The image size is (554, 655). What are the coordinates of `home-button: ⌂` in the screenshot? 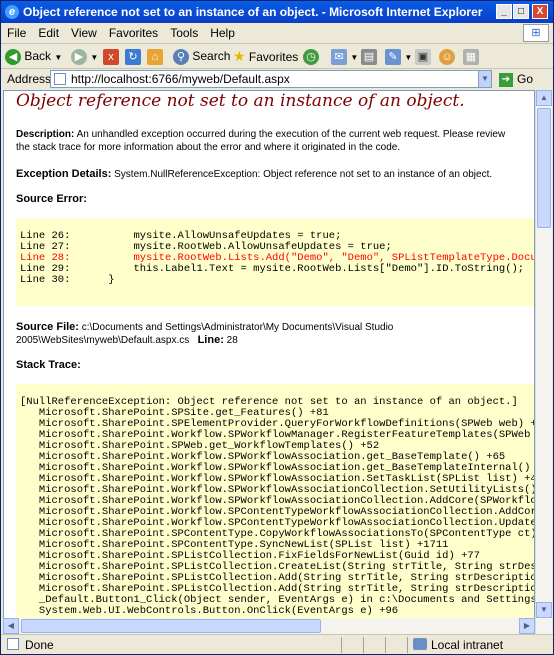 It's located at (155, 56).